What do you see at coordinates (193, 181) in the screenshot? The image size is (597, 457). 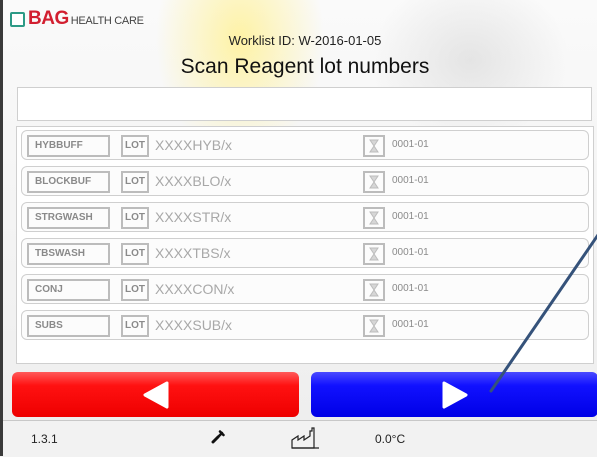 I see `lot-value: XXXXBLO/x` at bounding box center [193, 181].